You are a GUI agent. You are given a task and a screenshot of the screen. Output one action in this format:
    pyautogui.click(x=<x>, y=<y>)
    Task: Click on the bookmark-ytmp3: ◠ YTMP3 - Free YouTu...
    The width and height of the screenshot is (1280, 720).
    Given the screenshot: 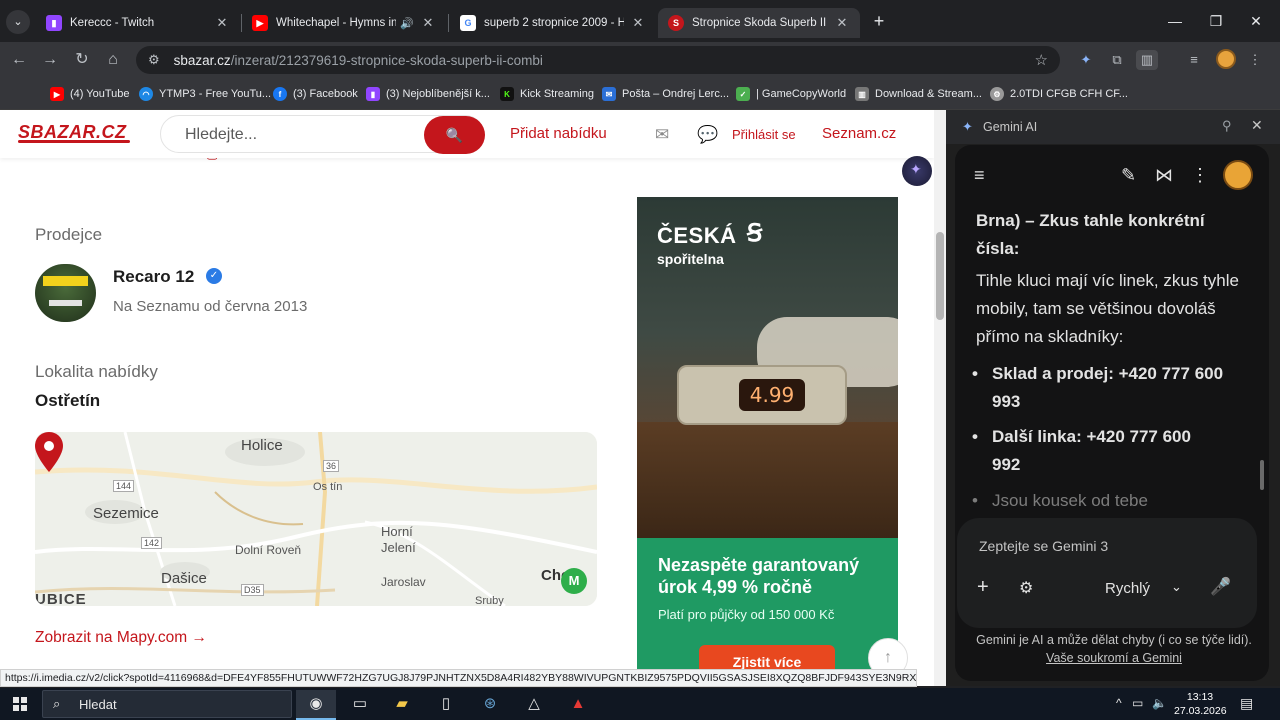 What is the action you would take?
    pyautogui.click(x=205, y=94)
    